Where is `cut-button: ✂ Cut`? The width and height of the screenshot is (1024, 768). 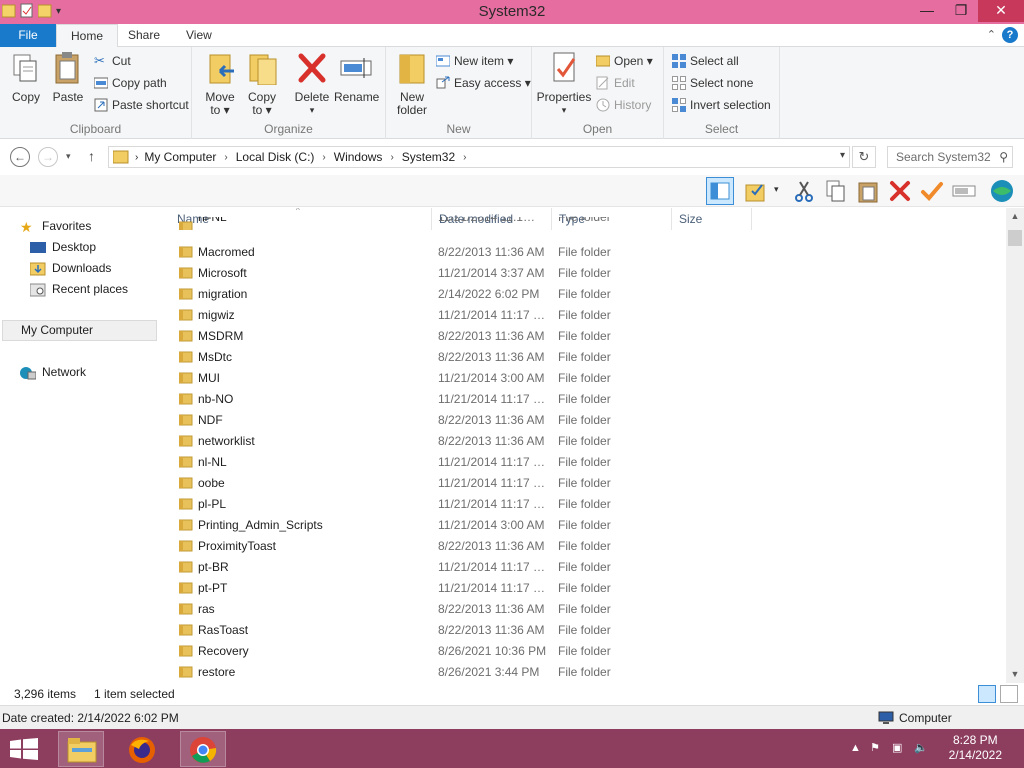 cut-button: ✂ Cut is located at coordinates (112, 61).